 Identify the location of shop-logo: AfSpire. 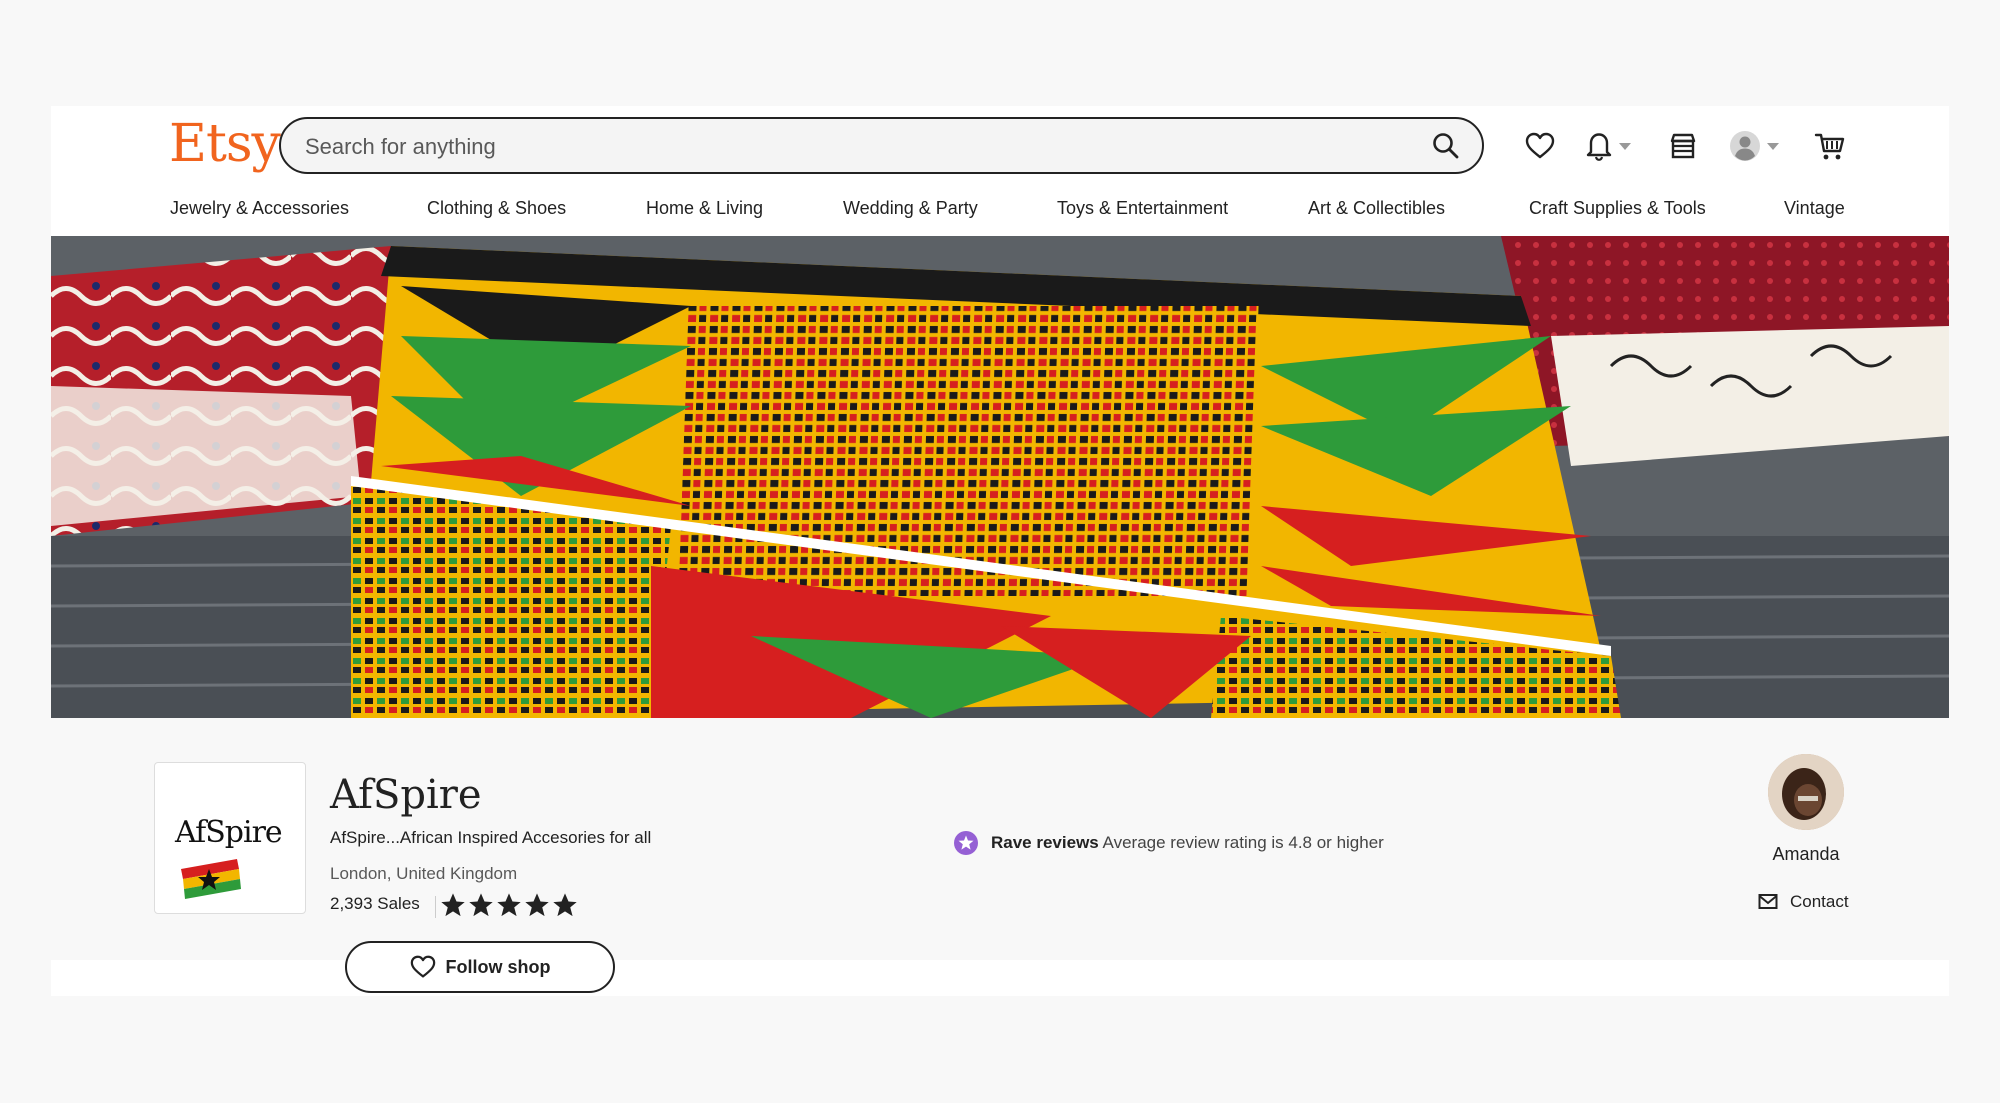
(230, 838).